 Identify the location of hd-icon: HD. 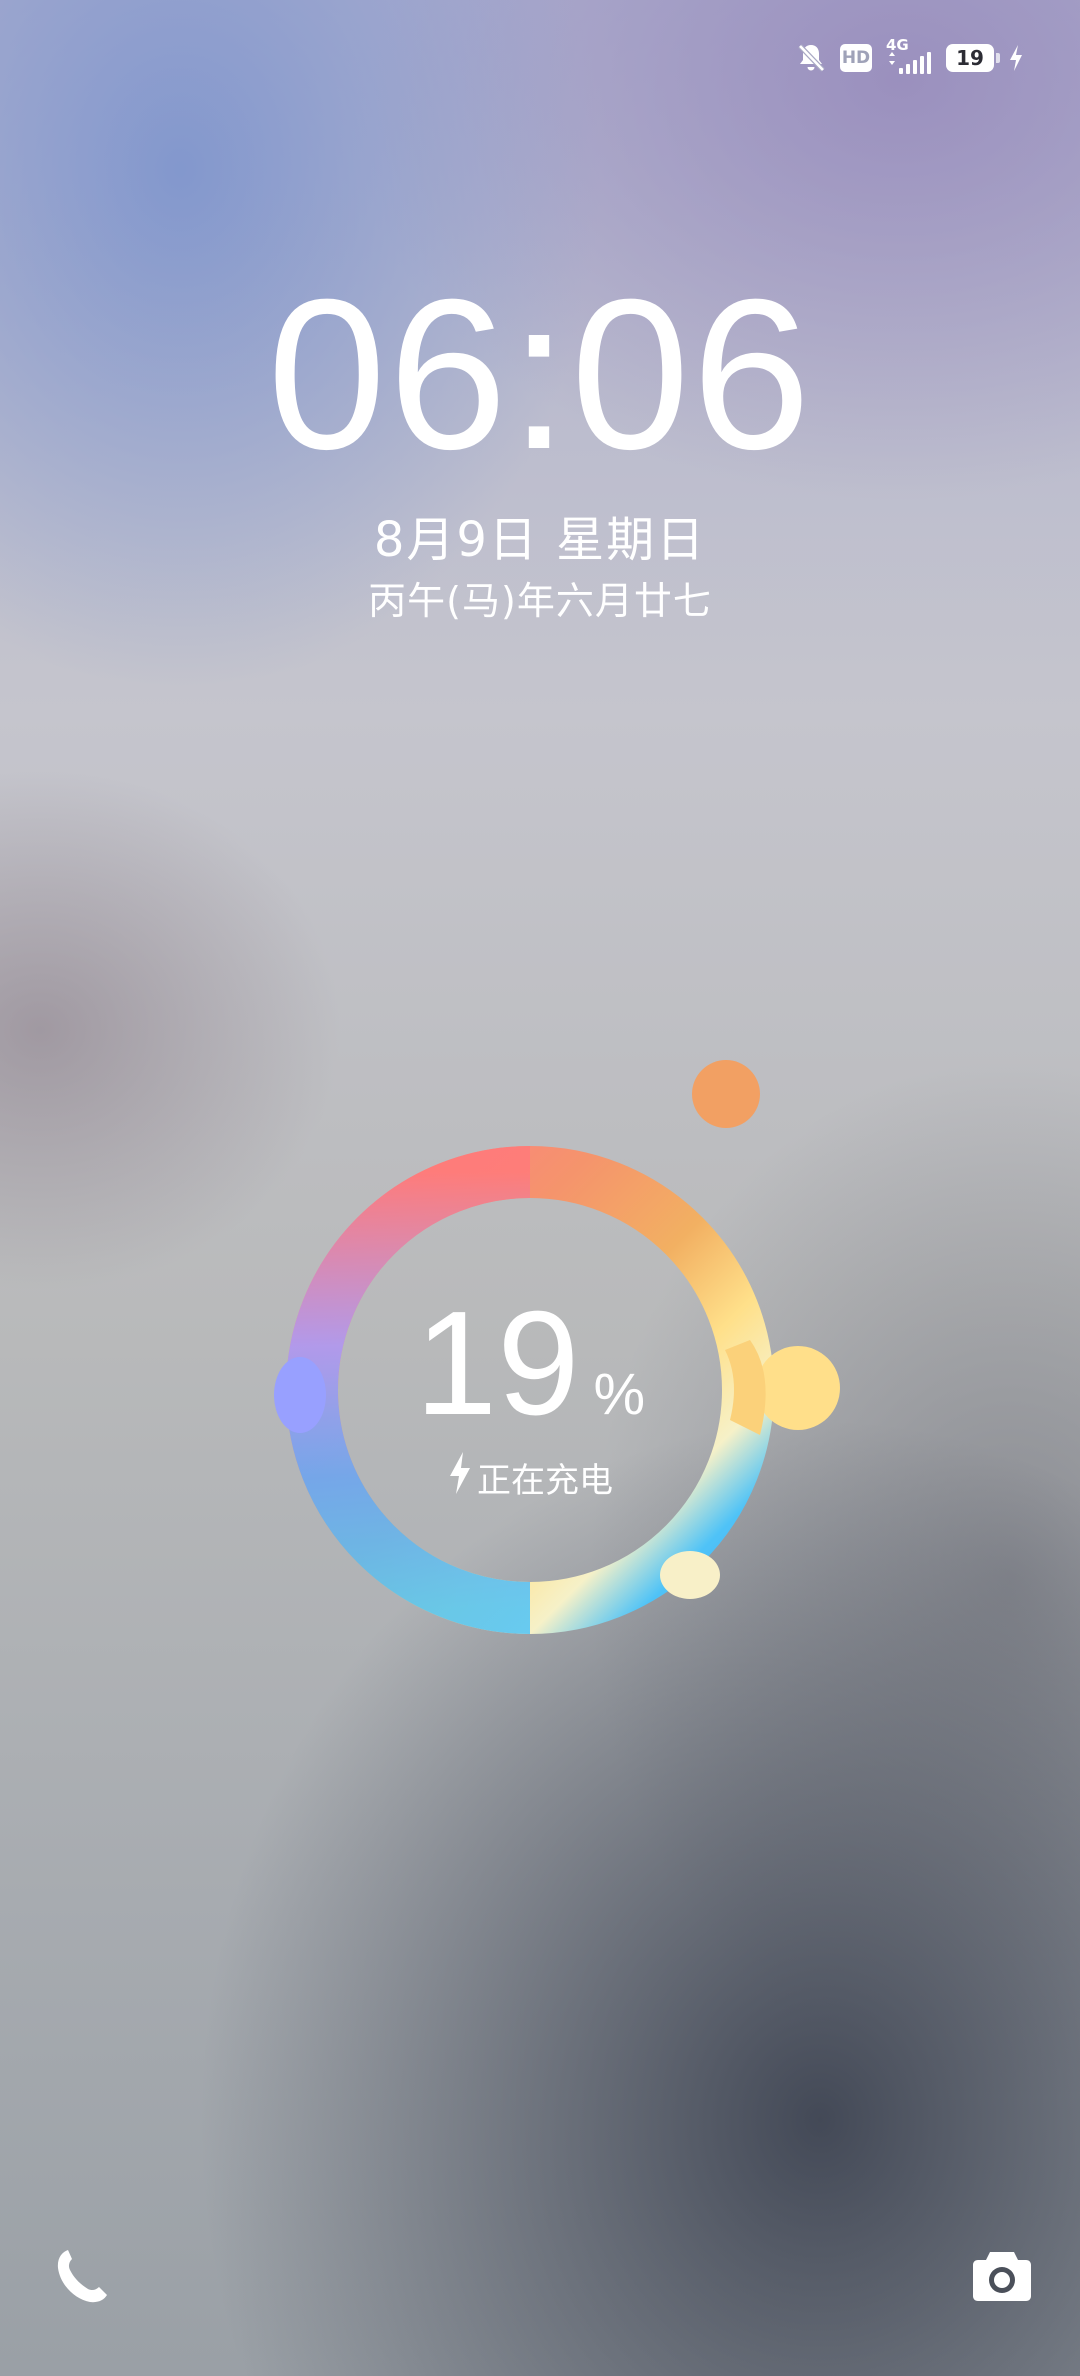
(856, 58).